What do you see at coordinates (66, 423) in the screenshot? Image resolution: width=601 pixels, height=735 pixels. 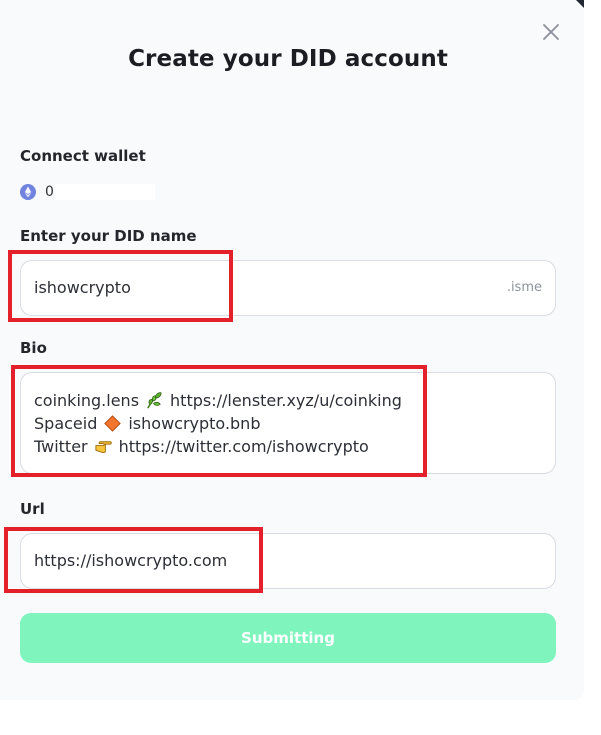 I see `bio-line-text: Spaceid` at bounding box center [66, 423].